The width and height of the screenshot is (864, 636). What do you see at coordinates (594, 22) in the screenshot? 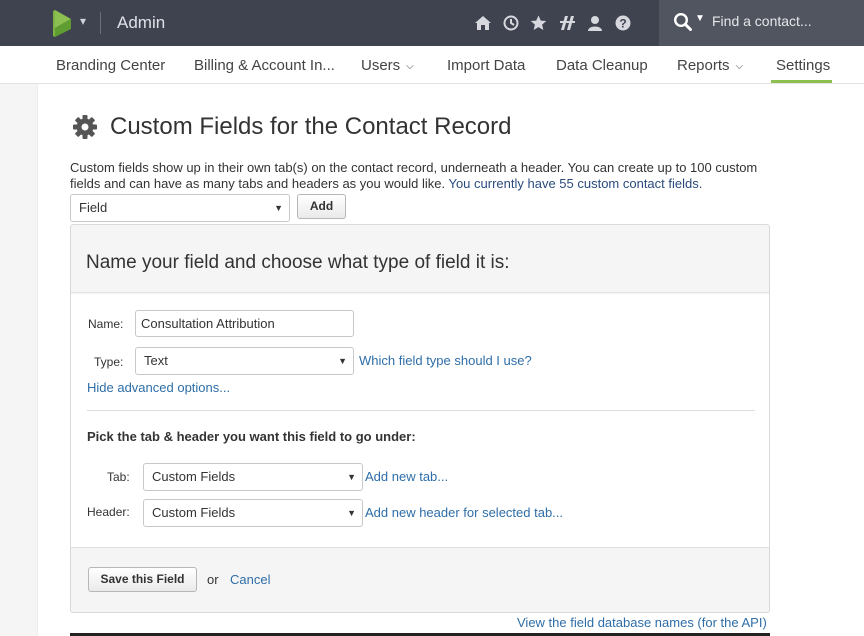
I see `user-icon` at bounding box center [594, 22].